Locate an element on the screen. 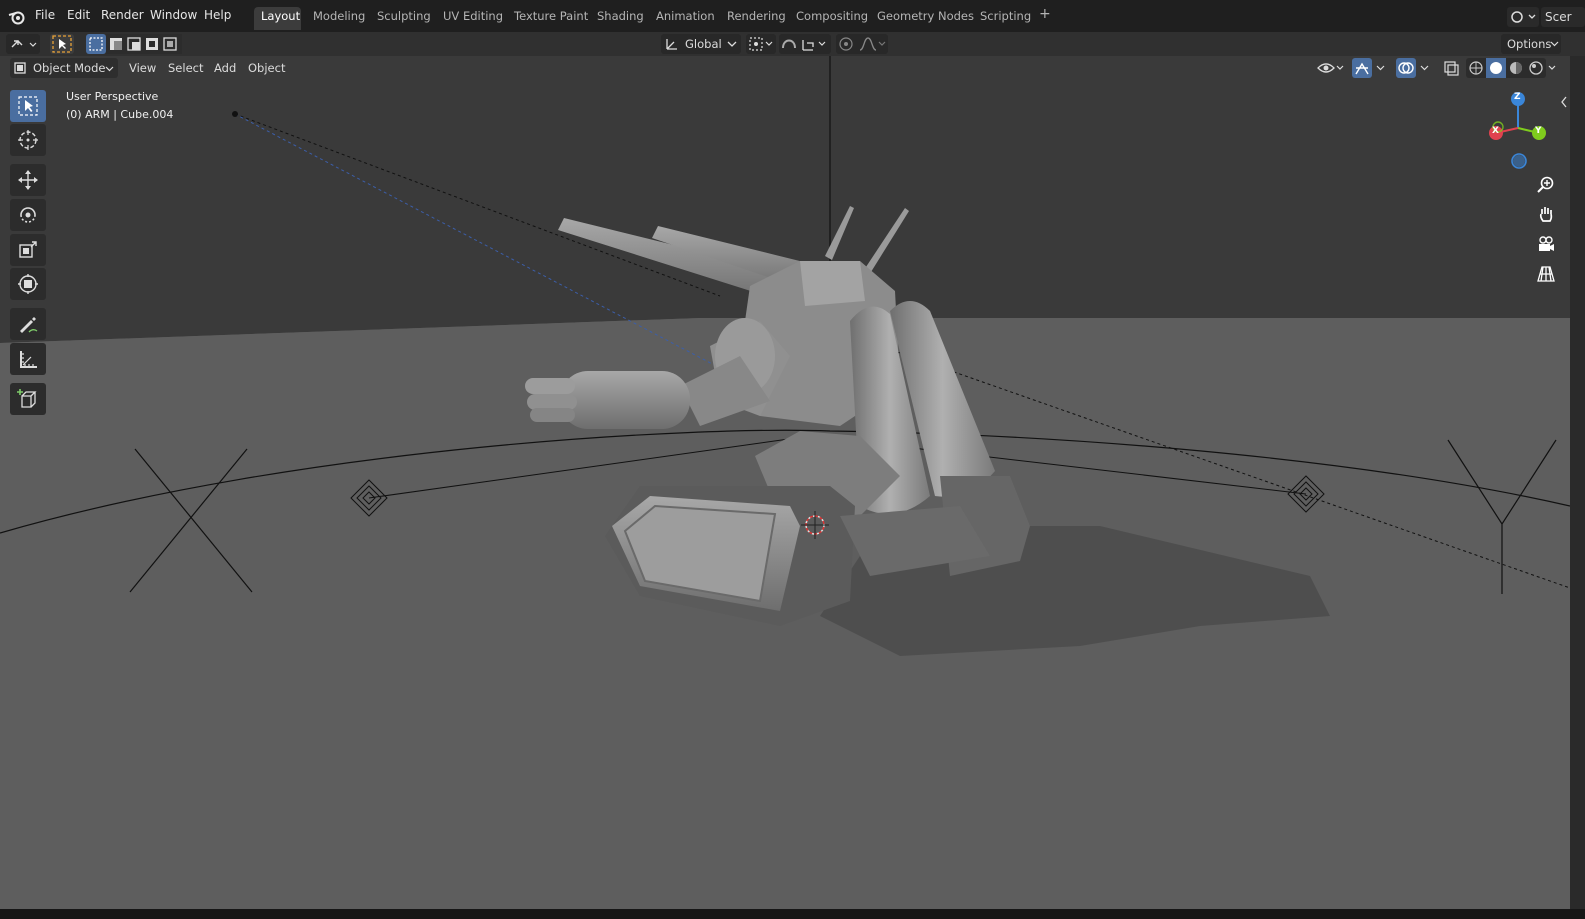 This screenshot has height=919, width=1585. menu-object: Object is located at coordinates (266, 68).